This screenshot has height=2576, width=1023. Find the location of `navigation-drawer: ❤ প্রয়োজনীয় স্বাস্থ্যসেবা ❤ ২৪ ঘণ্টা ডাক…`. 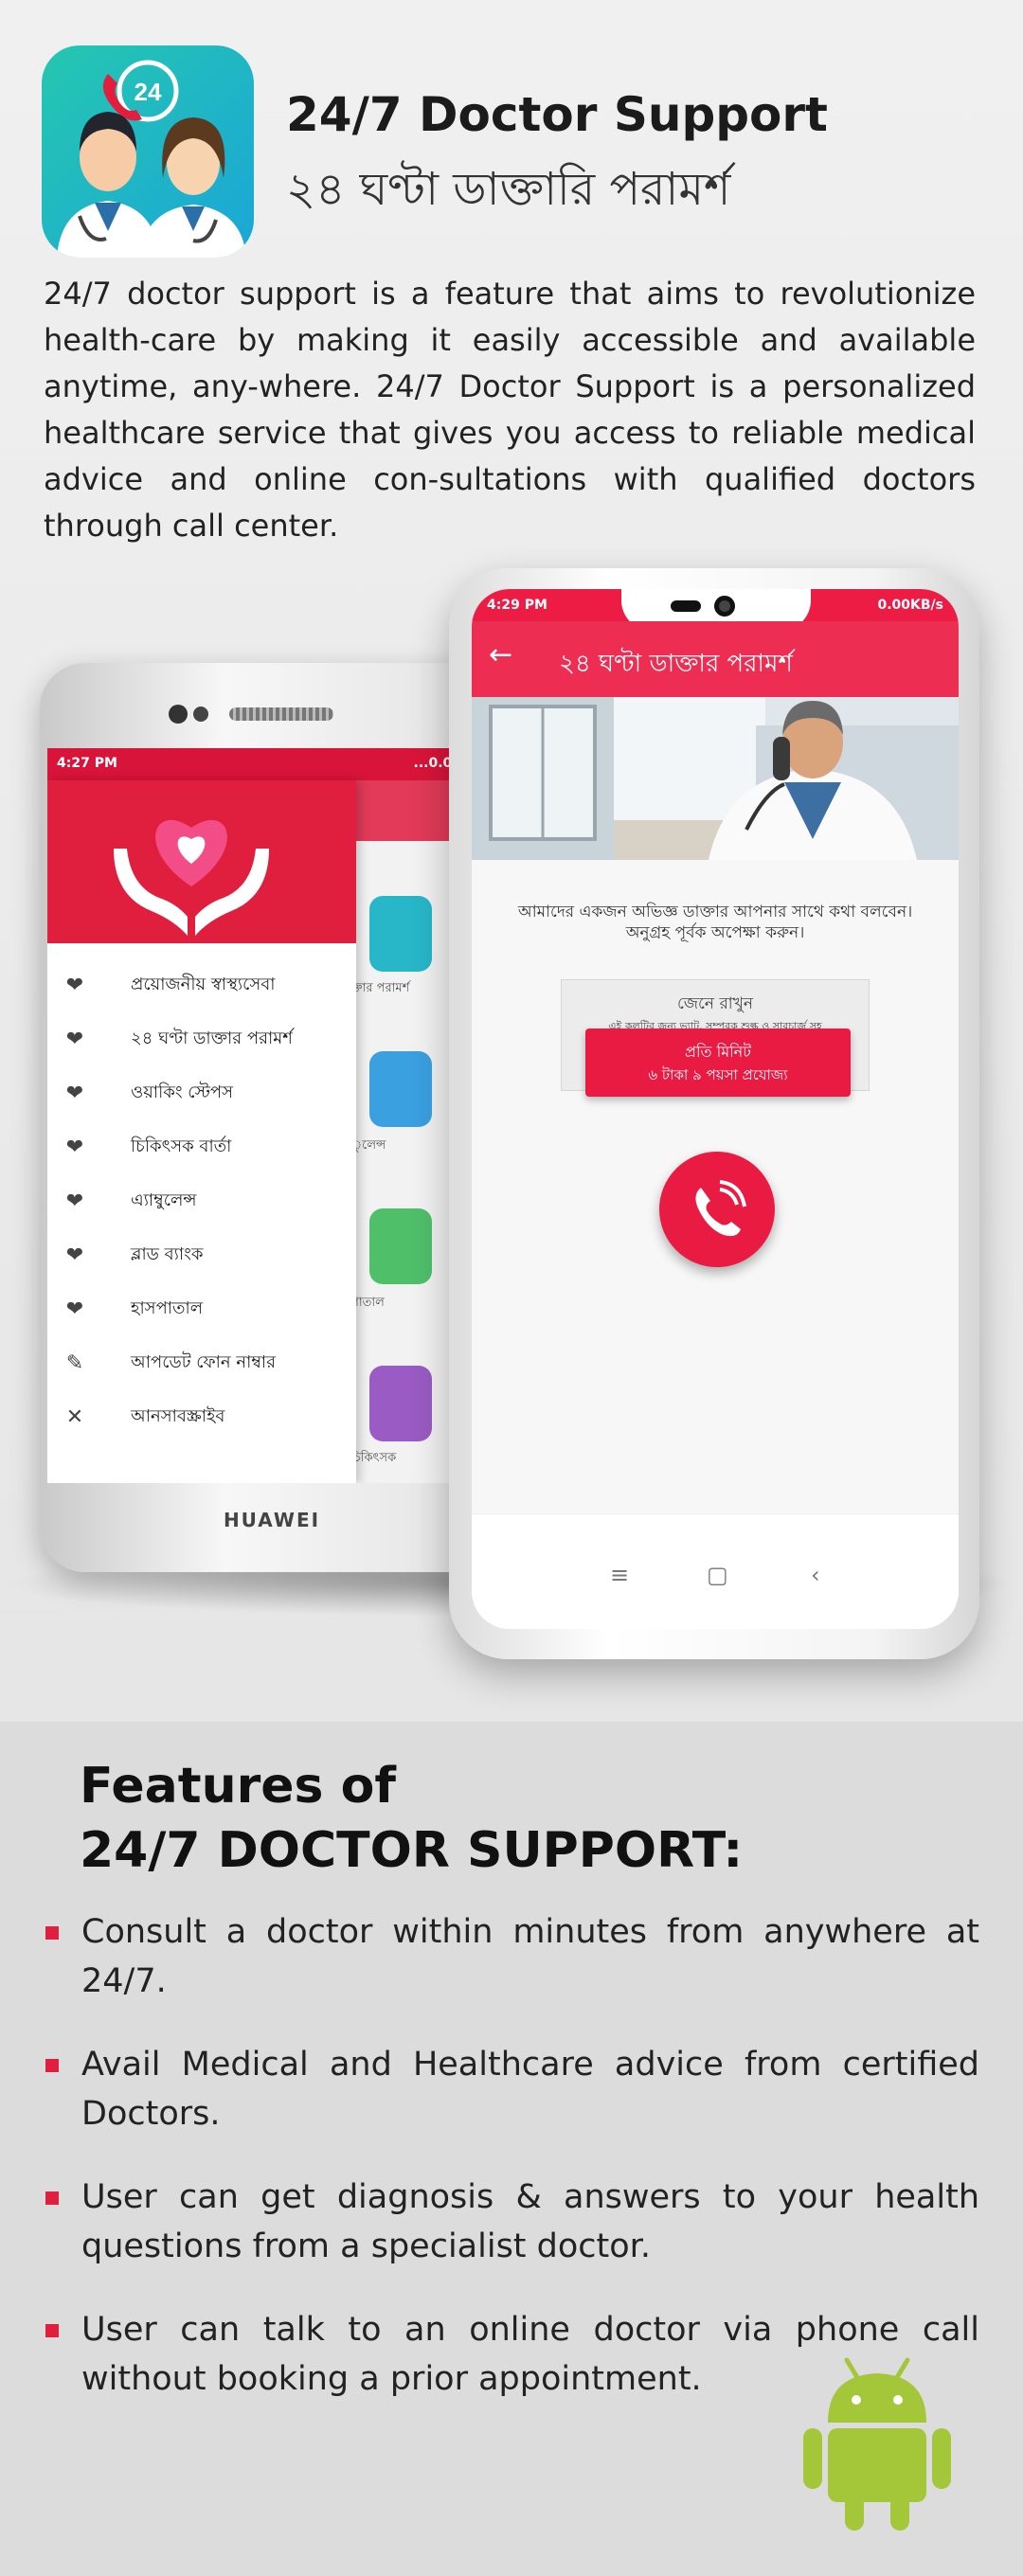

navigation-drawer: ❤ প্রয়োজনীয় স্বাস্থ্যসেবা ❤ ২৪ ঘণ্টা ডাক… is located at coordinates (201, 1131).